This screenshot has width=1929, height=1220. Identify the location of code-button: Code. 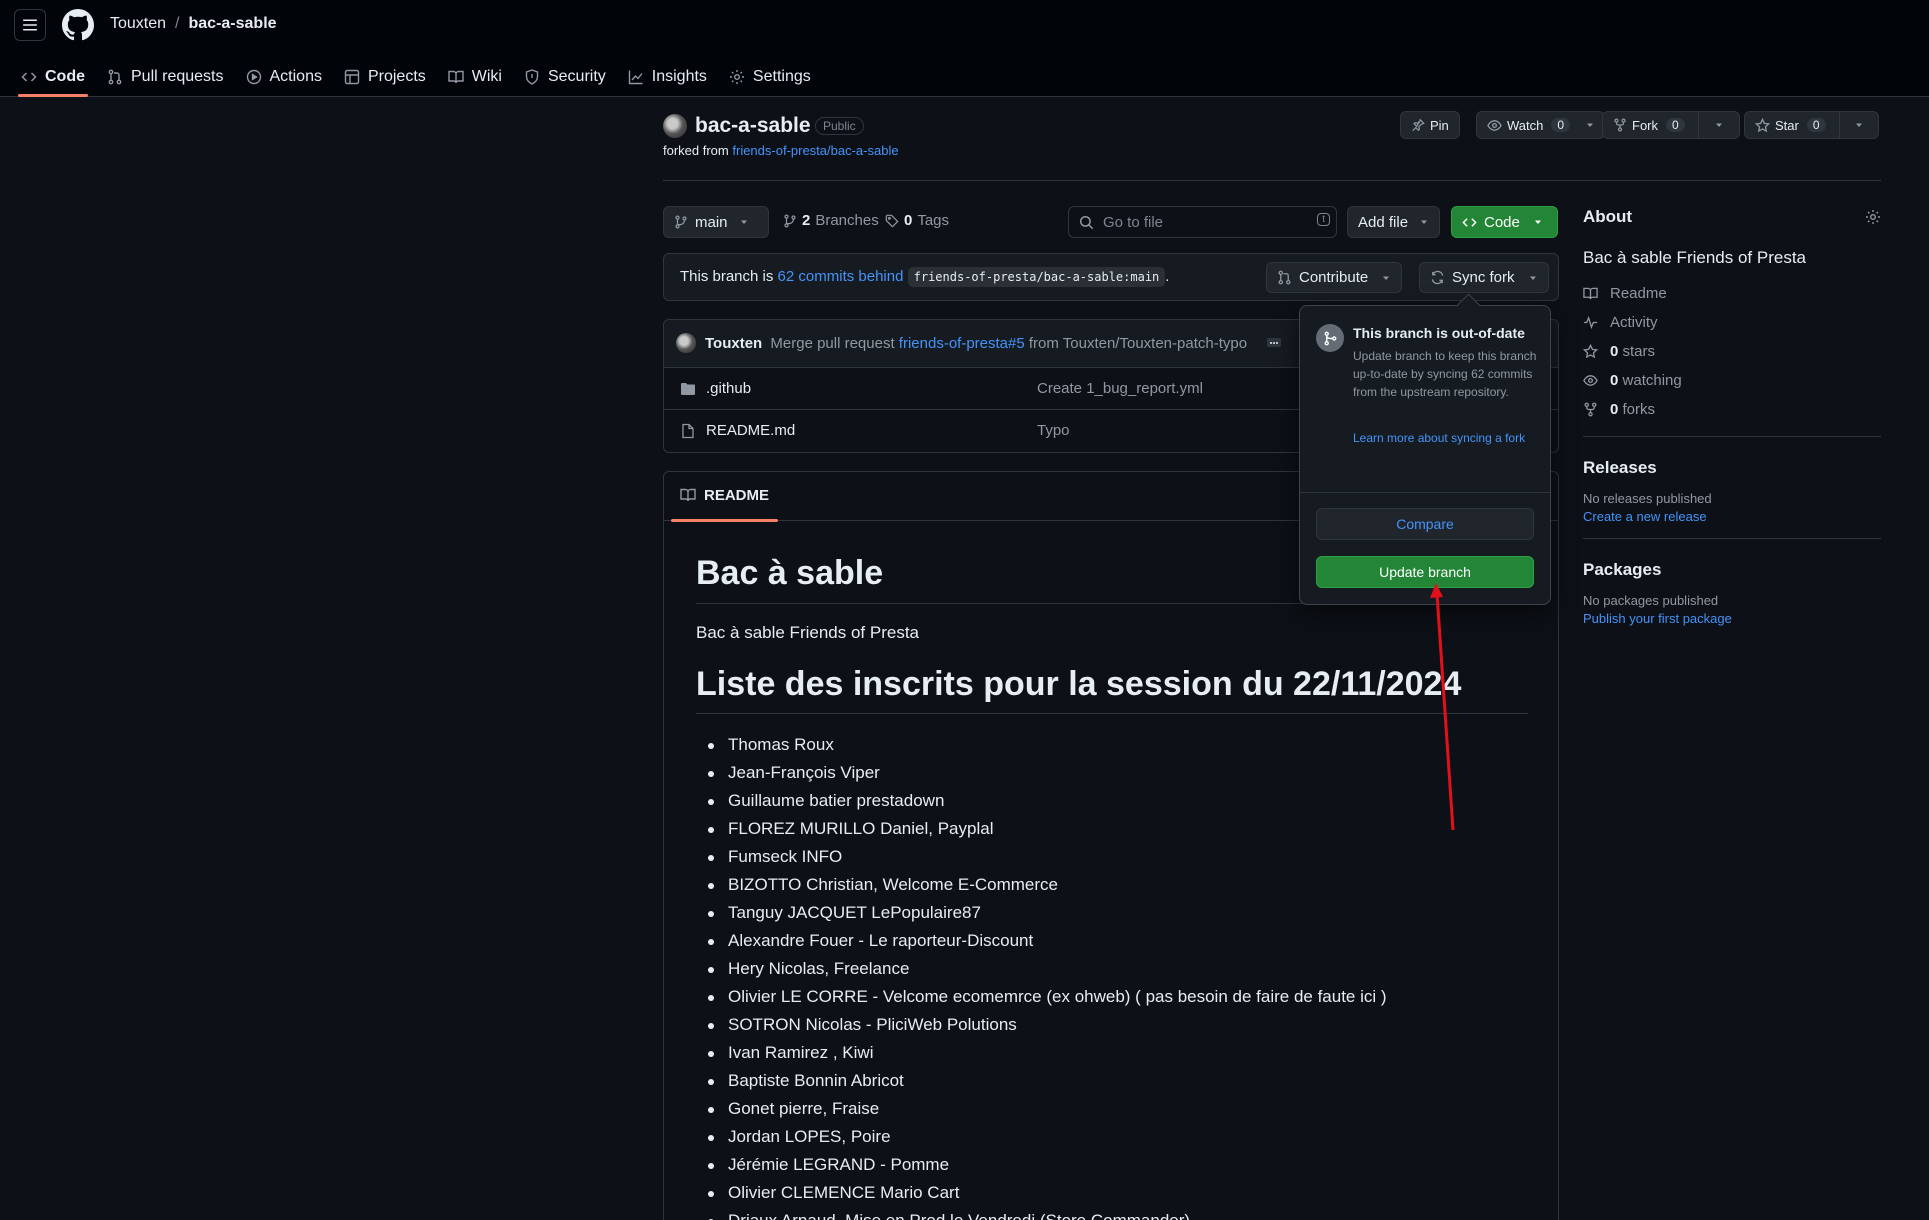
(1504, 222).